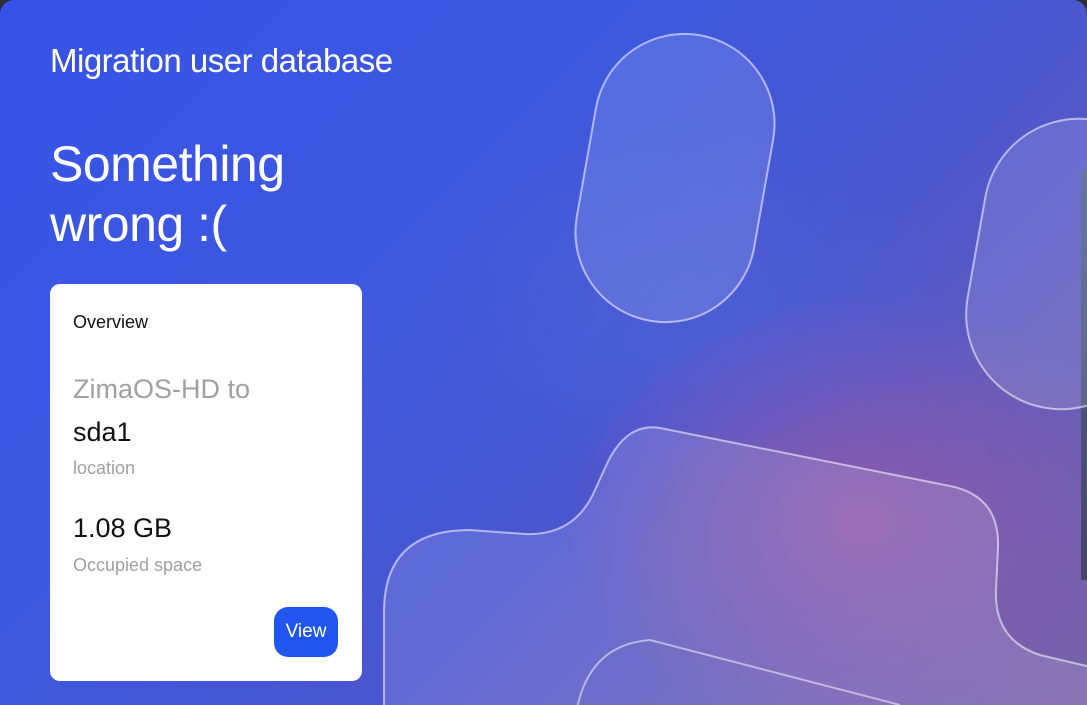  Describe the element at coordinates (111, 322) in the screenshot. I see `overview-heading: Overview` at that location.